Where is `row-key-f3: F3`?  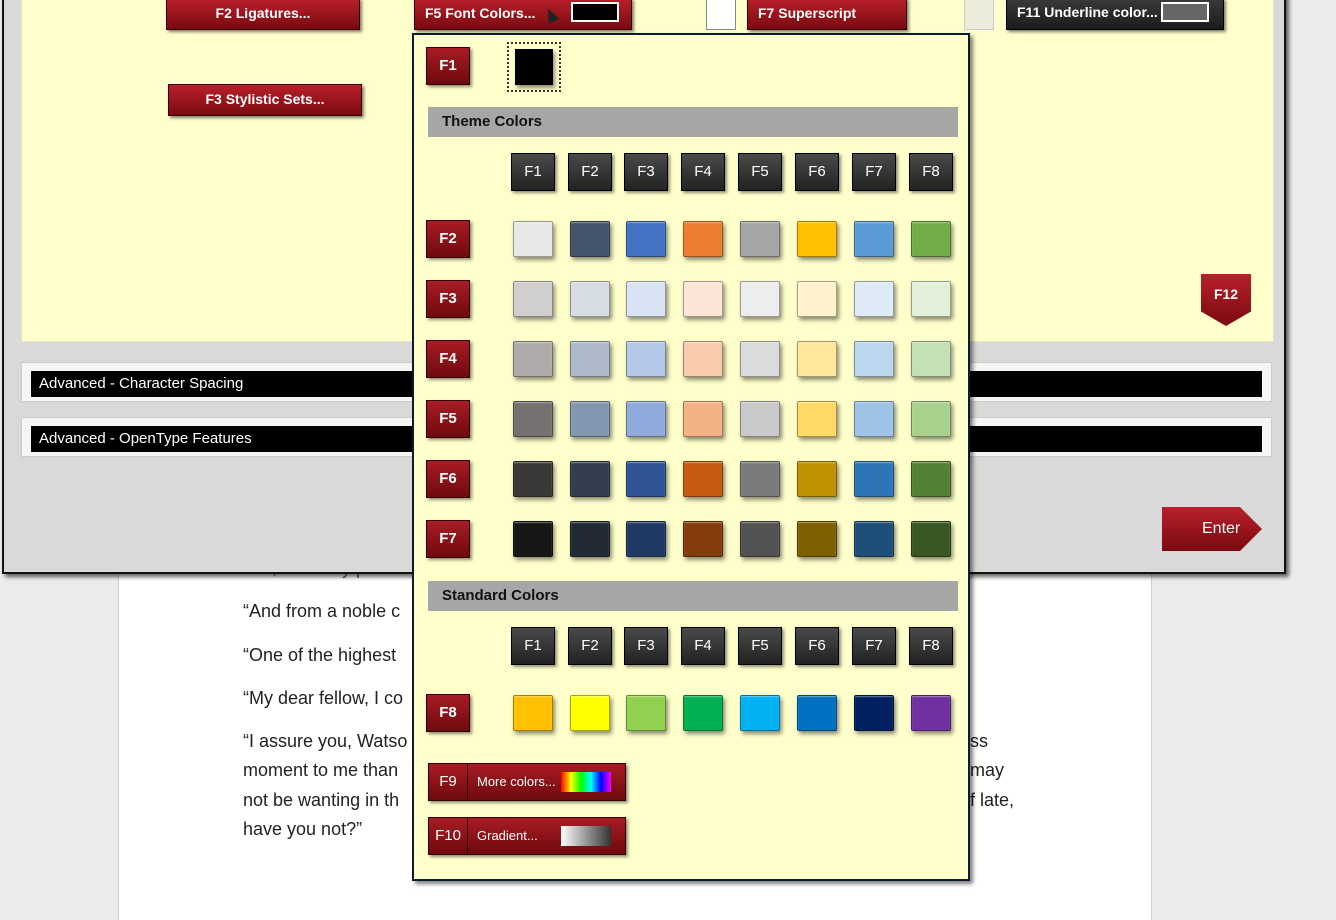 row-key-f3: F3 is located at coordinates (448, 299).